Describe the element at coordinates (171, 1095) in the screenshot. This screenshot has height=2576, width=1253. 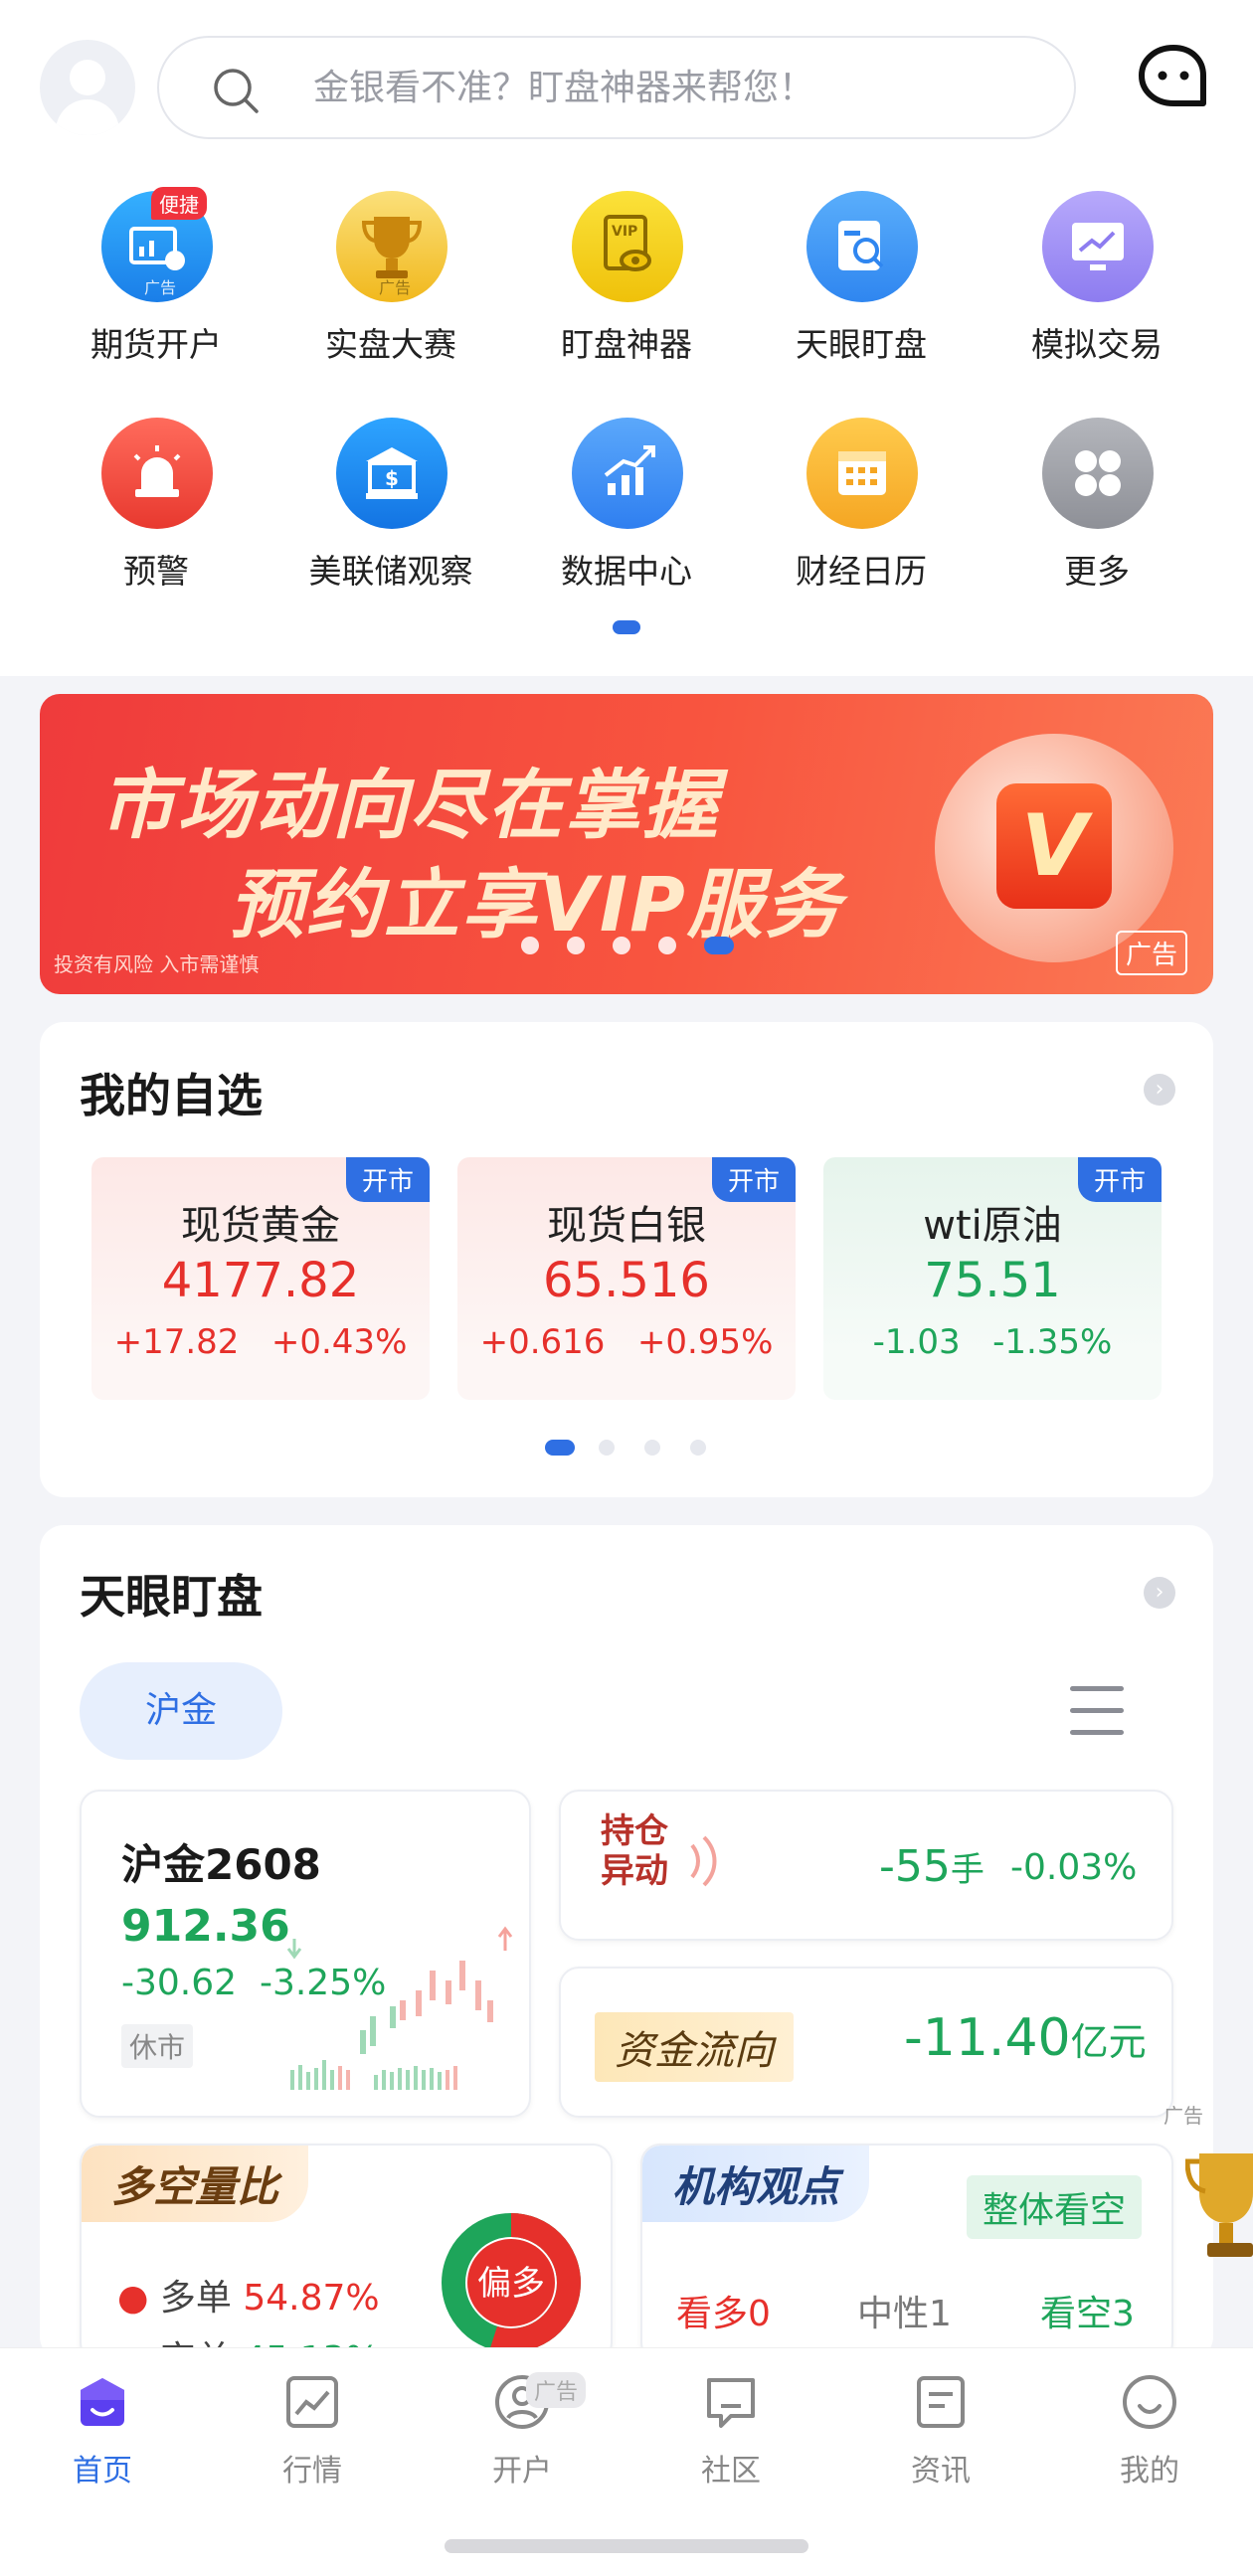
I see `watchlist-title: 我的自选` at that location.